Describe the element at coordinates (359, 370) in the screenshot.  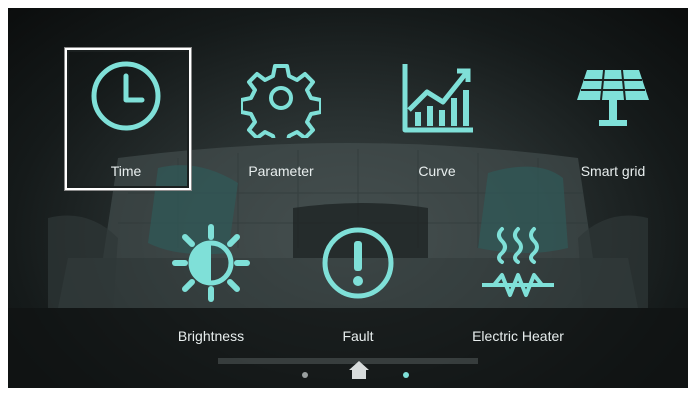
I see `home-icon` at that location.